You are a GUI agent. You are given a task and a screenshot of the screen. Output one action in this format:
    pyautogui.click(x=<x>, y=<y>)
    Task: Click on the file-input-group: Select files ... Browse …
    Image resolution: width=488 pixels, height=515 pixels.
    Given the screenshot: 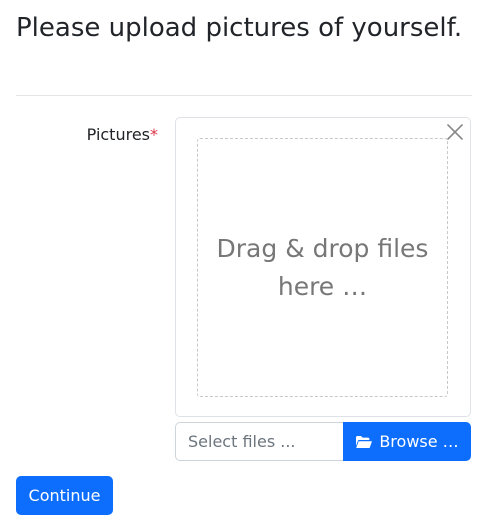 What is the action you would take?
    pyautogui.click(x=323, y=441)
    